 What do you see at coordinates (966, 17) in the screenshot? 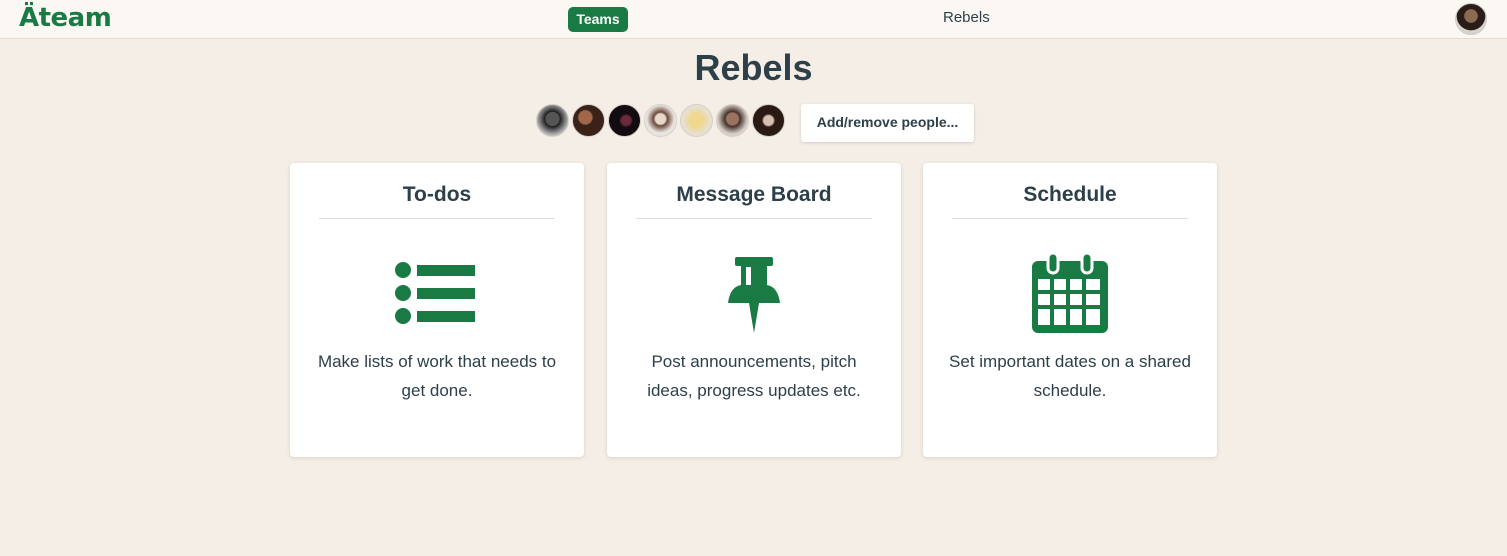
I see `breadcrumb-team: Rebels` at bounding box center [966, 17].